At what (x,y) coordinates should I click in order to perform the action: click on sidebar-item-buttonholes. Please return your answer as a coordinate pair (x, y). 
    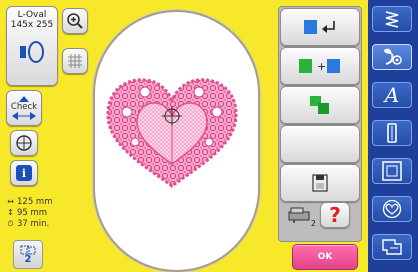
    Looking at the image, I should click on (392, 133).